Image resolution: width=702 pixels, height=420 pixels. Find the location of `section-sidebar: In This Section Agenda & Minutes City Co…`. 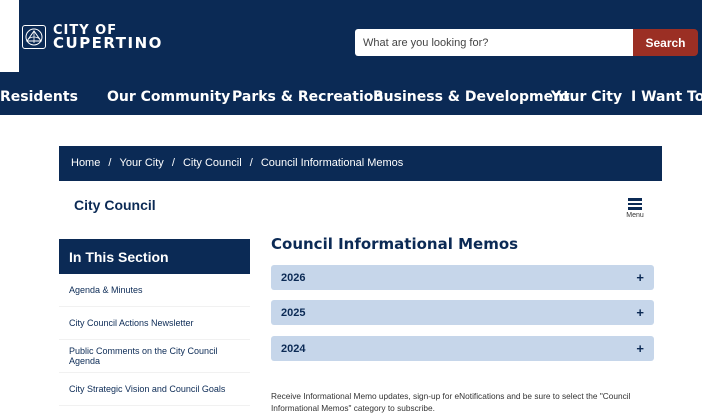

section-sidebar: In This Section Agenda & Minutes City Co… is located at coordinates (154, 329).